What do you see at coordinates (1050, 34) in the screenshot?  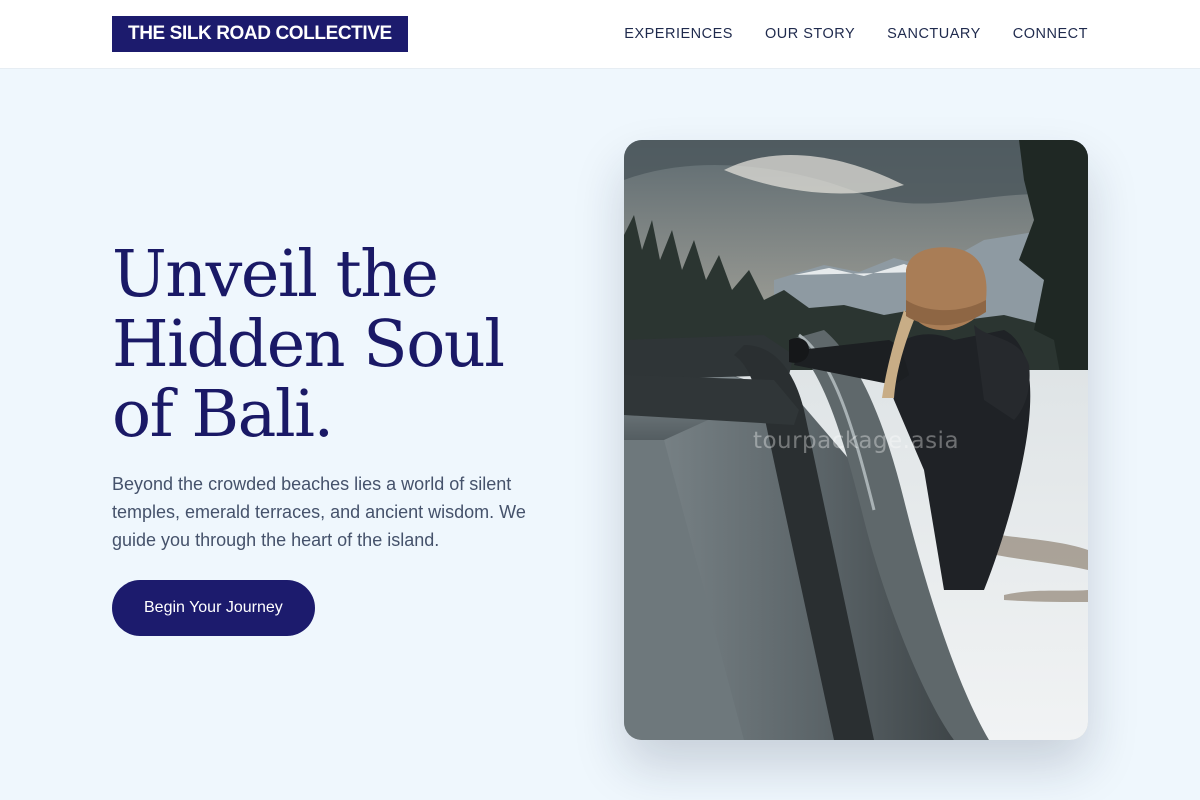 I see `nav-link-connect: CONNECT` at bounding box center [1050, 34].